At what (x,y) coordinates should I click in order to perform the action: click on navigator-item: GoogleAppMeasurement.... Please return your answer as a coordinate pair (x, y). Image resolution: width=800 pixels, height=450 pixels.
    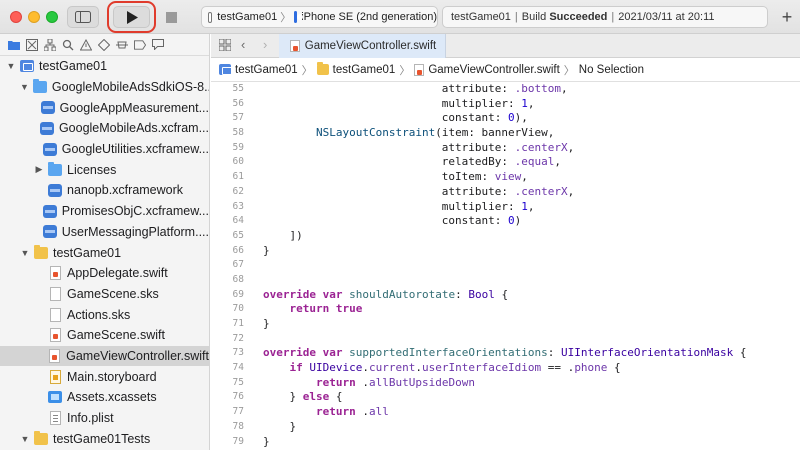
    Looking at the image, I should click on (104, 107).